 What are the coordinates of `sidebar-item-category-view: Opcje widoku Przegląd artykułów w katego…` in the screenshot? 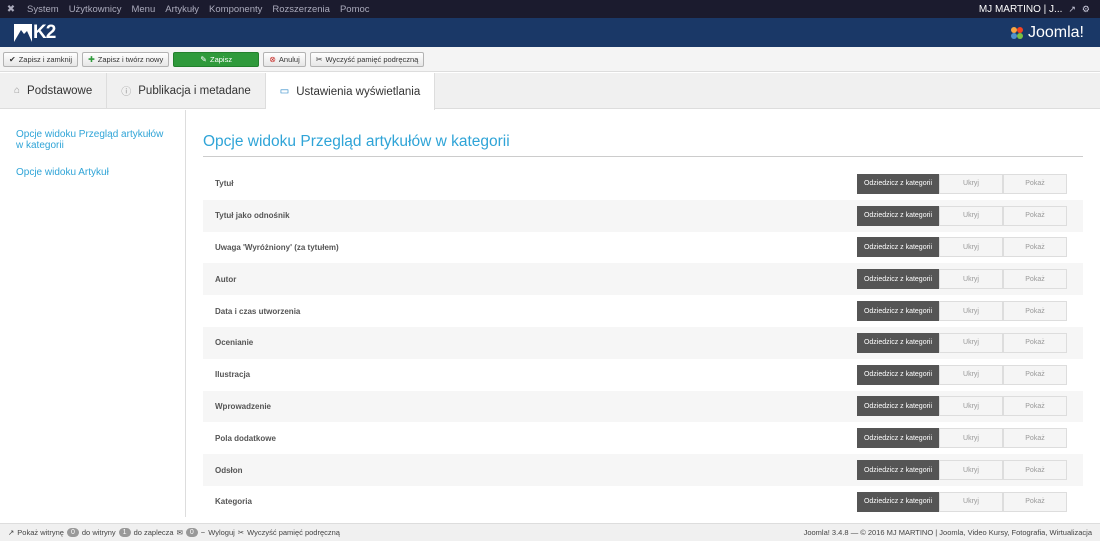 It's located at (92, 140).